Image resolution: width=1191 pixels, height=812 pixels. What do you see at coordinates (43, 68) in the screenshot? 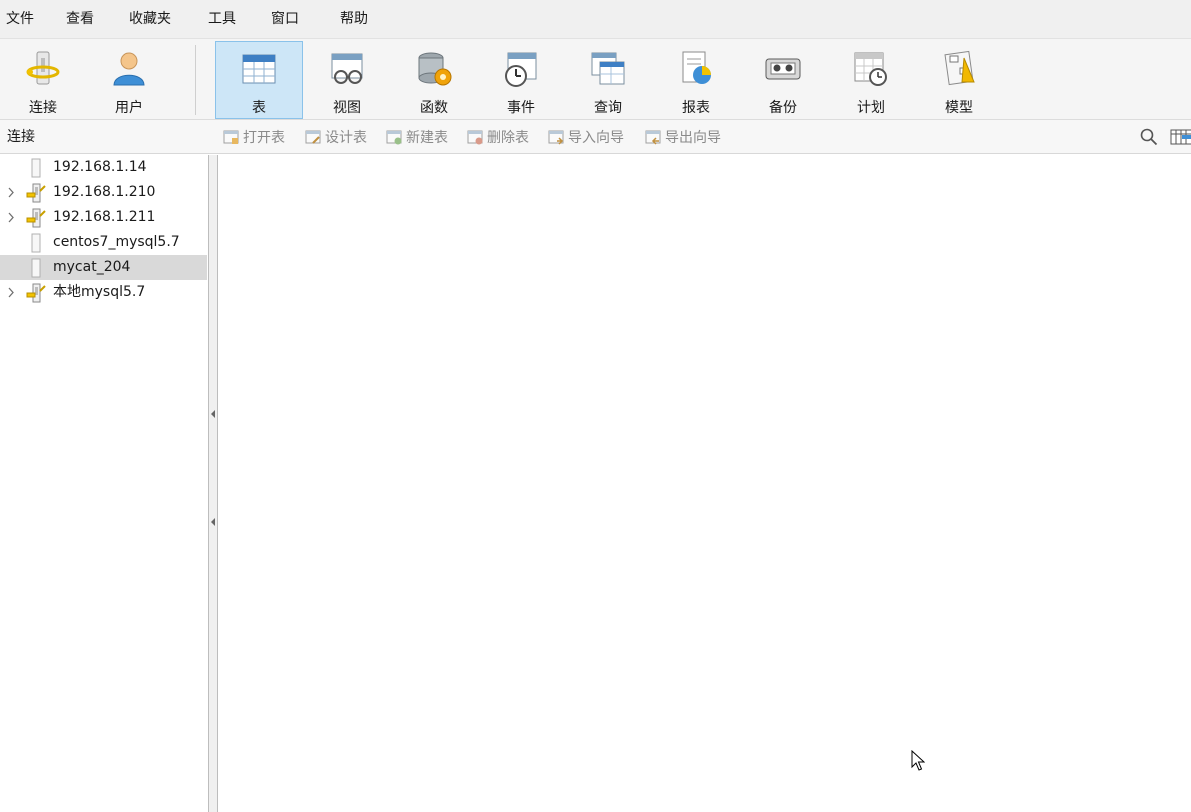
I see `connection-icon` at bounding box center [43, 68].